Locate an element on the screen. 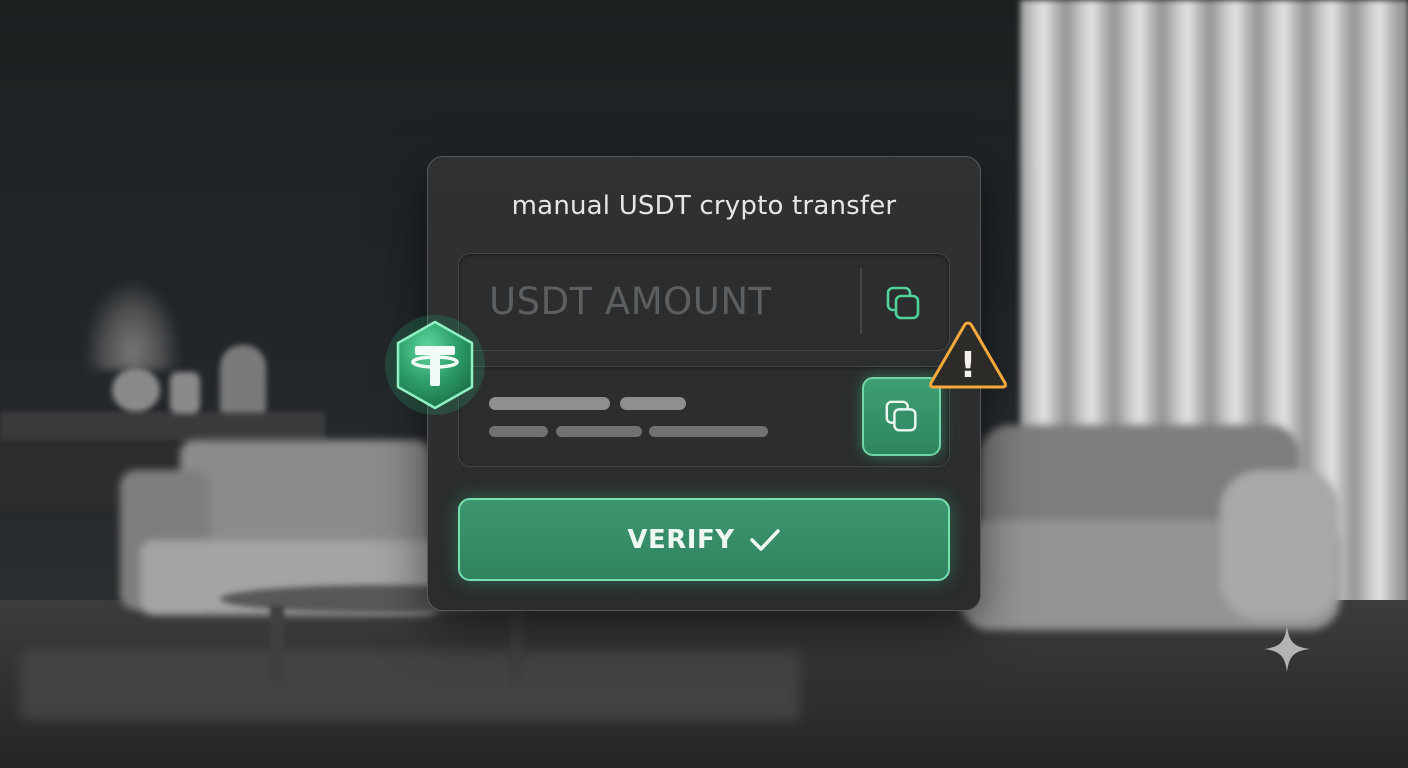 The height and width of the screenshot is (768, 1408). verify-button-label: VERIFY is located at coordinates (681, 539).